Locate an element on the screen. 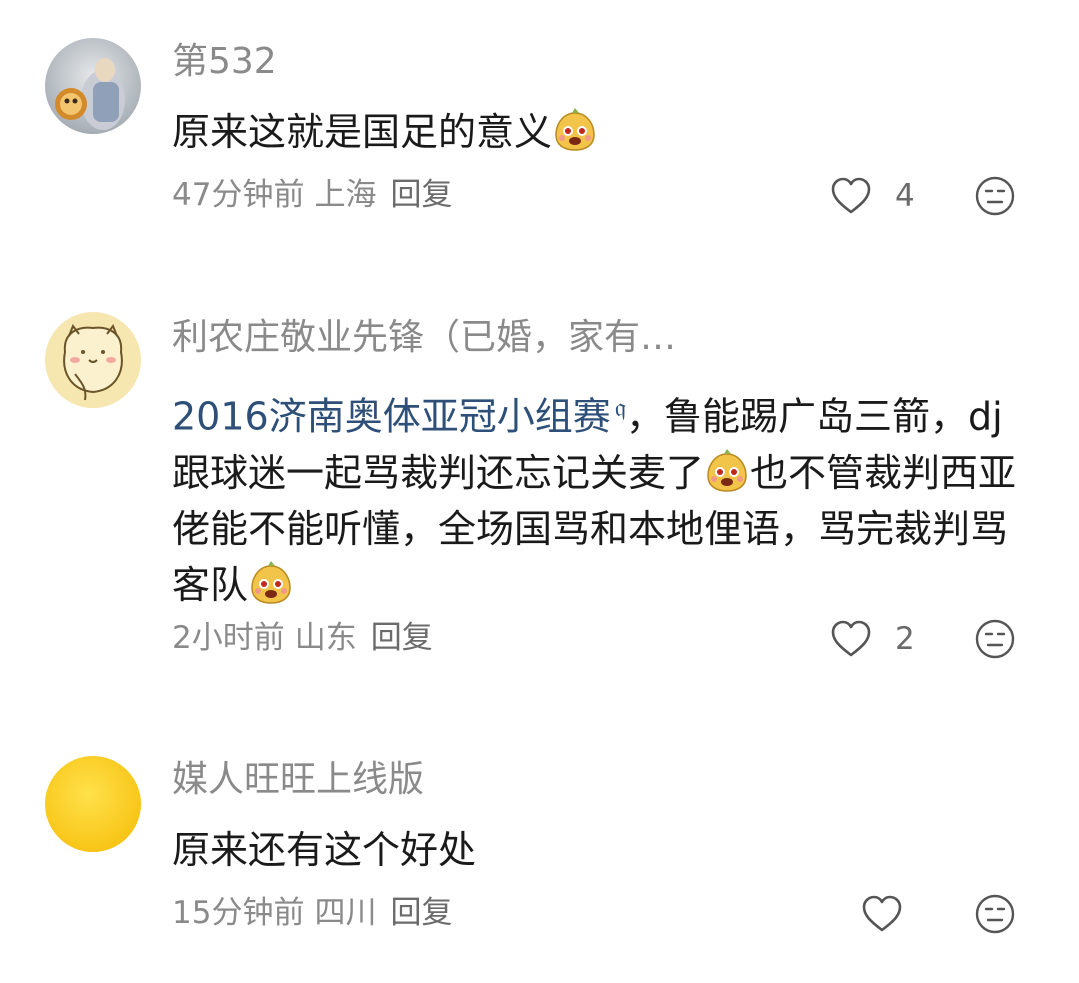 The image size is (1079, 983). like-button: 2 is located at coordinates (872, 639).